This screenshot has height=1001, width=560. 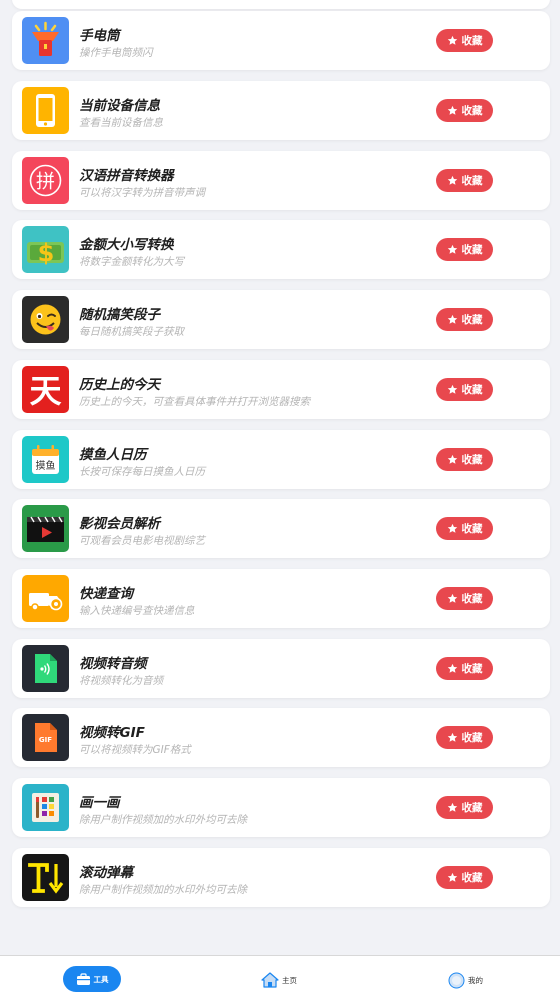 I want to click on tool-title: 视频转音频, so click(x=113, y=664).